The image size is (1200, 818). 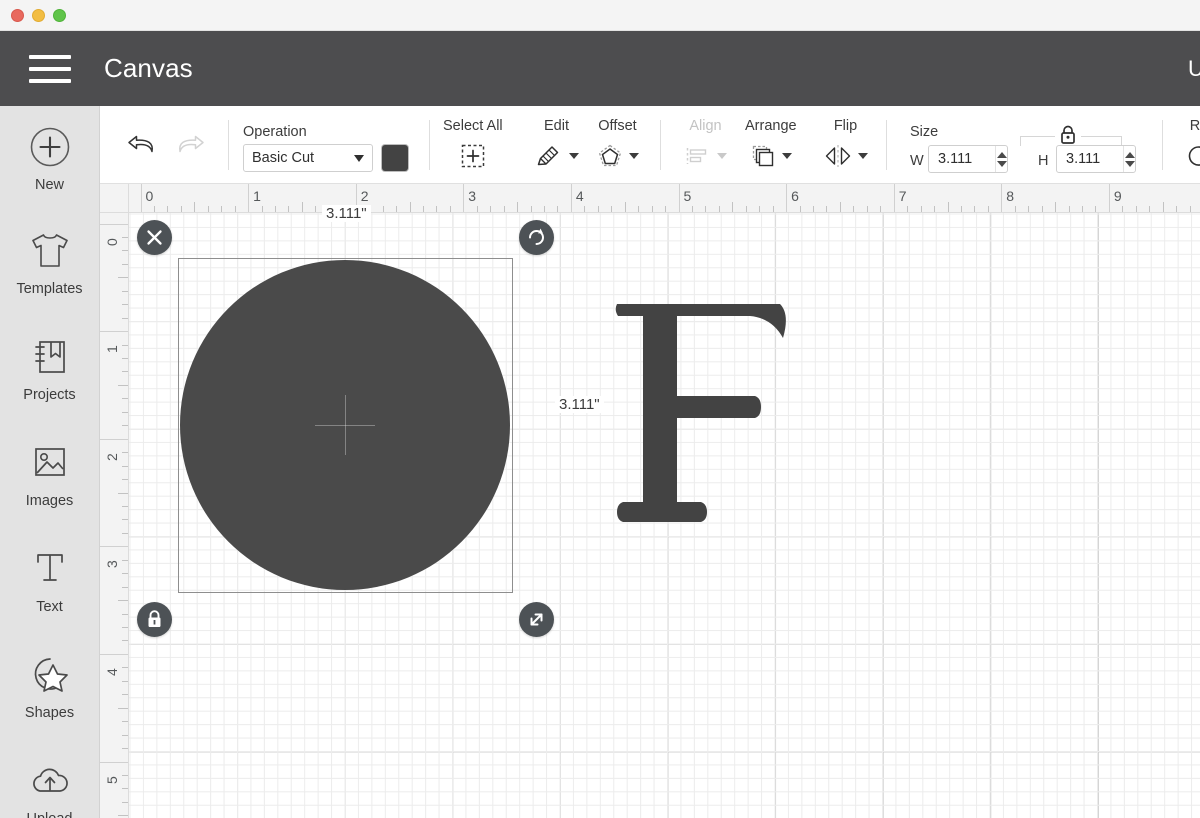 I want to click on rotate-cw-icon, so click(x=536, y=236).